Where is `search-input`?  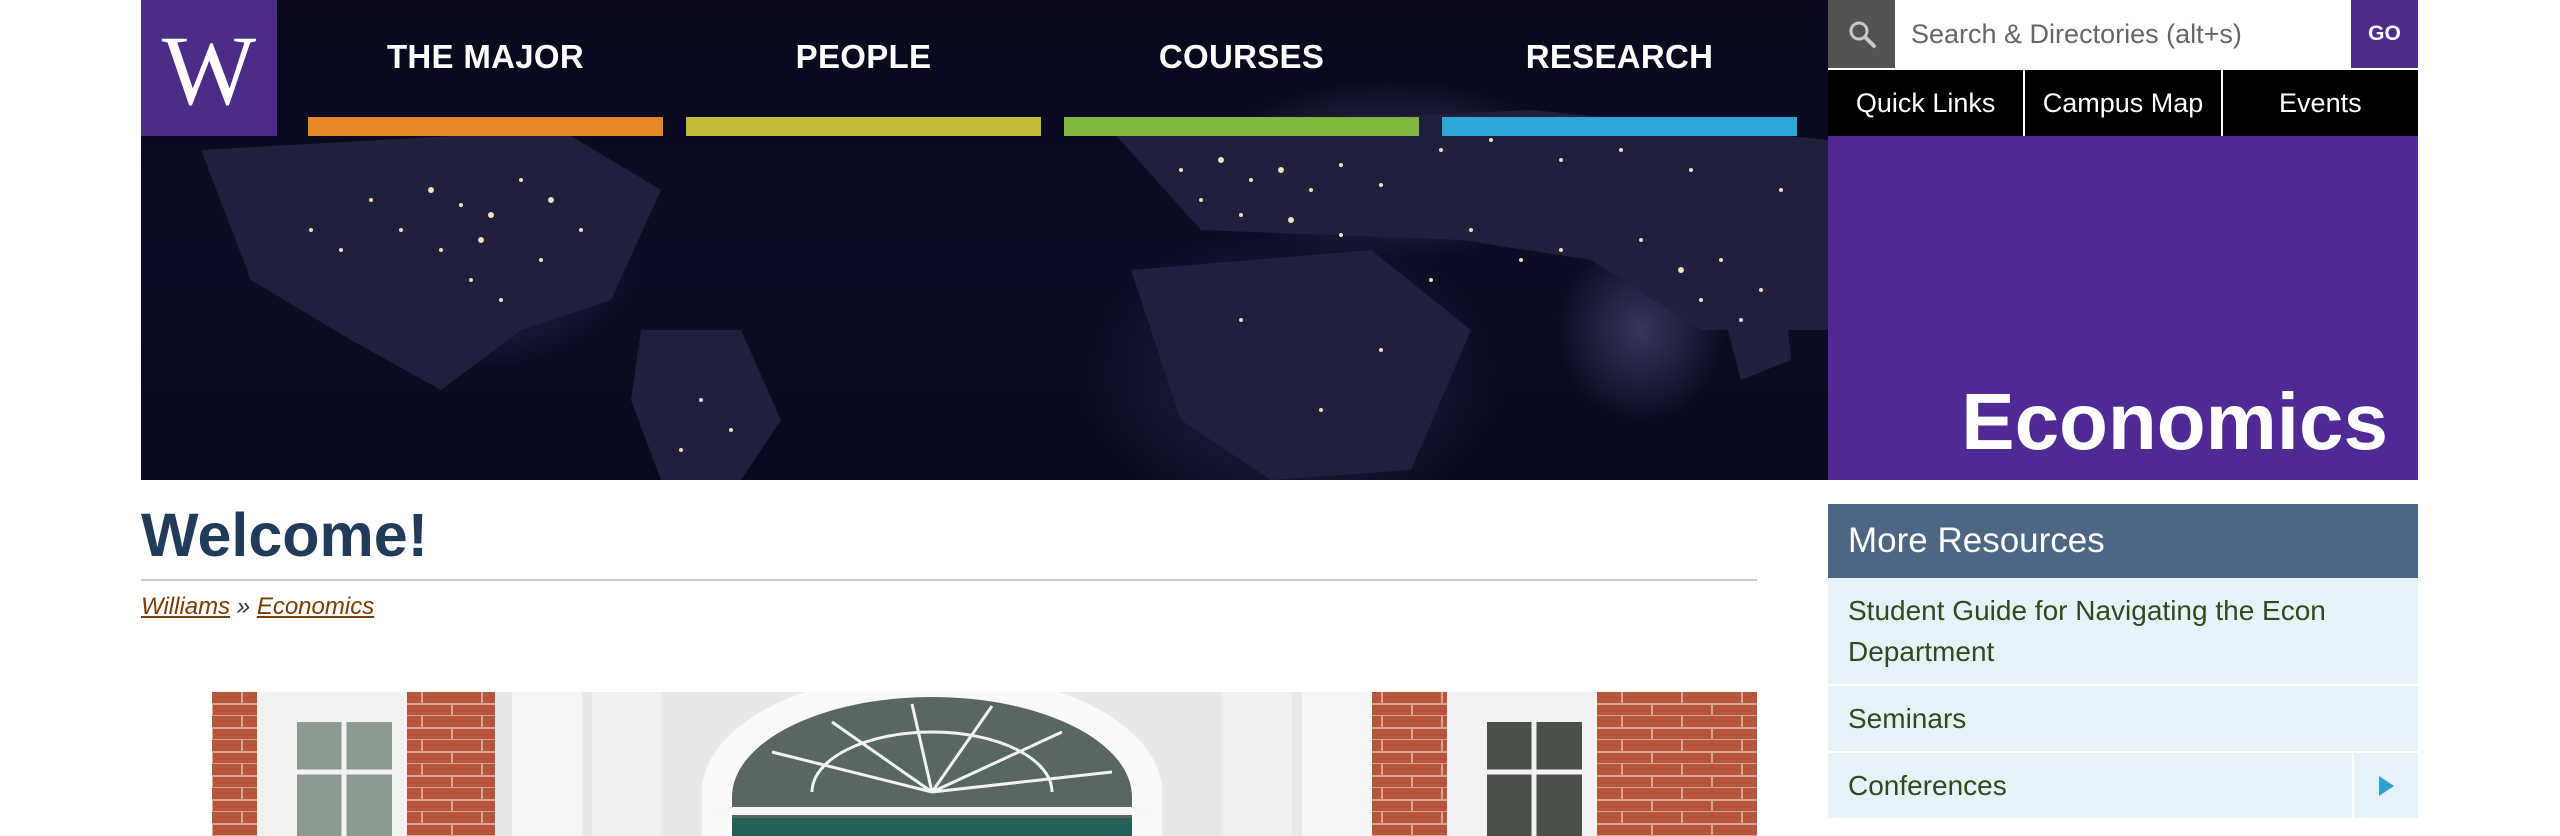 search-input is located at coordinates (2123, 34).